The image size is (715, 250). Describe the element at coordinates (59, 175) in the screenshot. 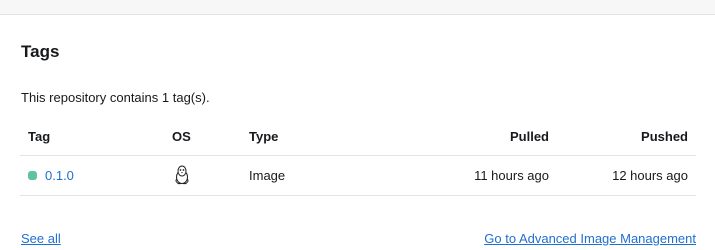

I see `tag-link: 0.1.0` at that location.